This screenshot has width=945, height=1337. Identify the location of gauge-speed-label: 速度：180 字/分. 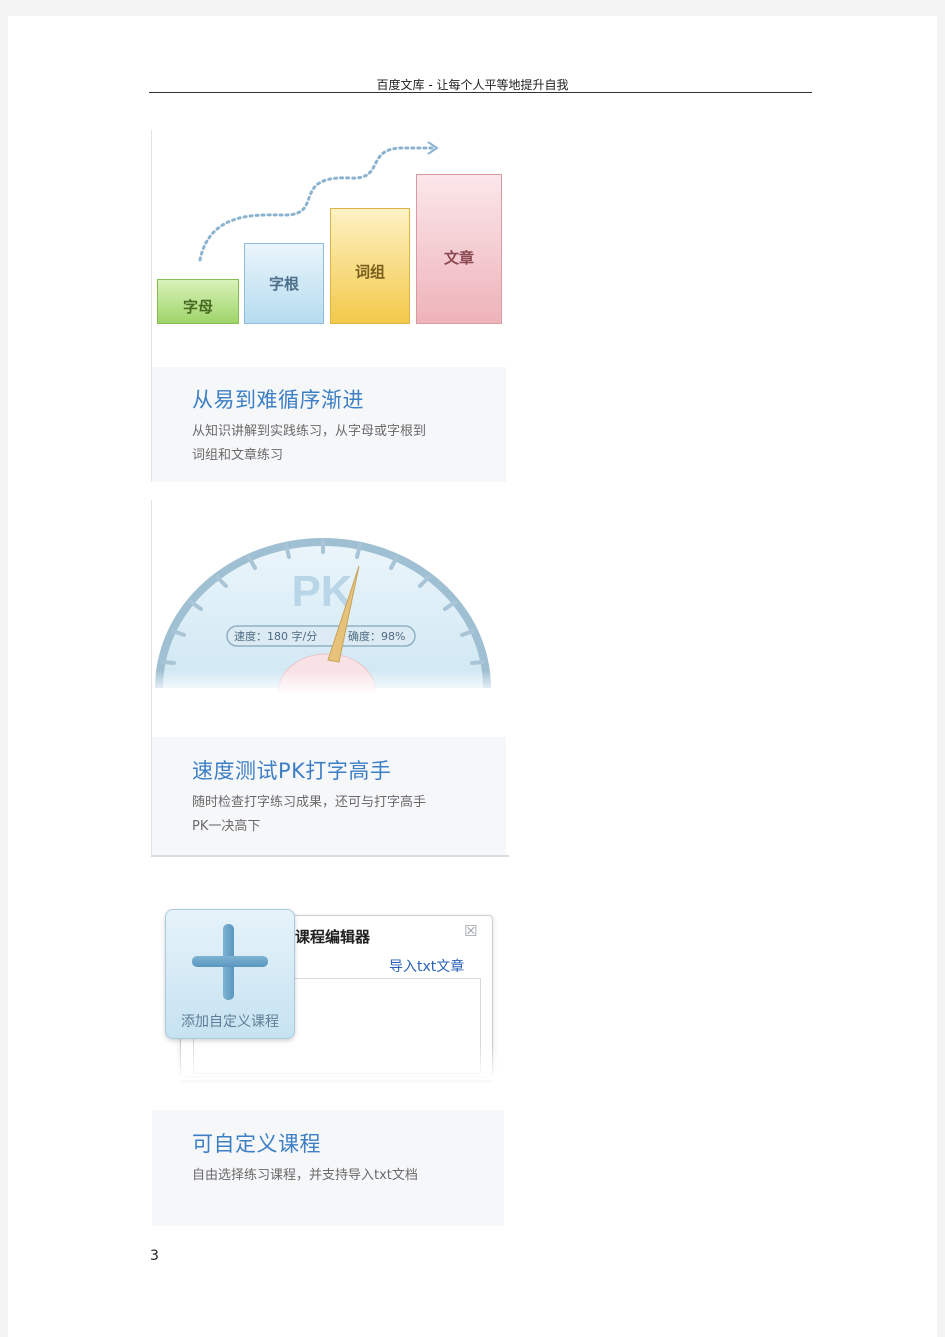
(275, 636).